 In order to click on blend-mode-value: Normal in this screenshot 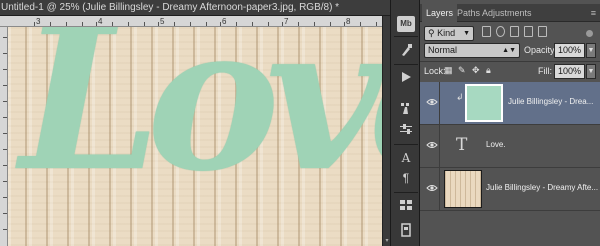, I will do `click(443, 50)`.